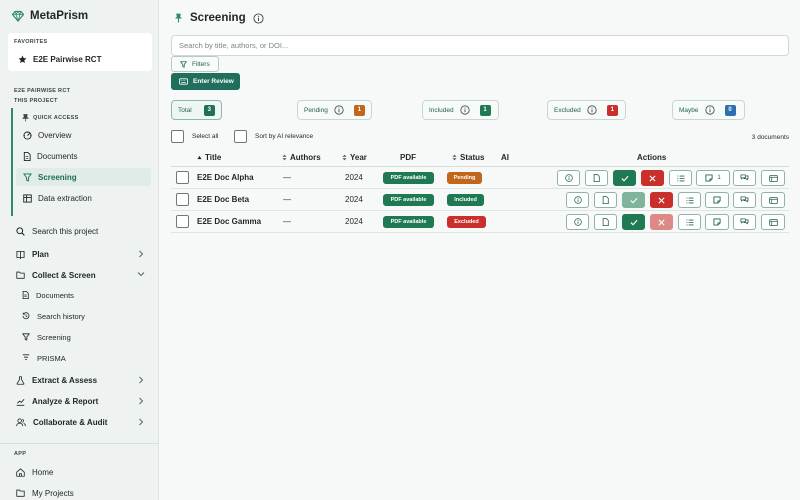 The height and width of the screenshot is (500, 800). I want to click on enter-review-label: Enter Review, so click(213, 81).